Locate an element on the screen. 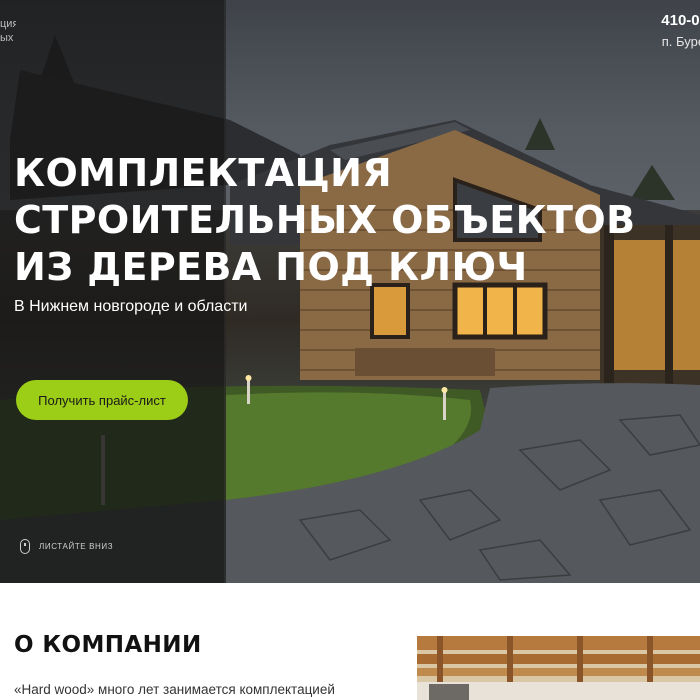  about-section-title: О КОМПАНИИ is located at coordinates (108, 645).